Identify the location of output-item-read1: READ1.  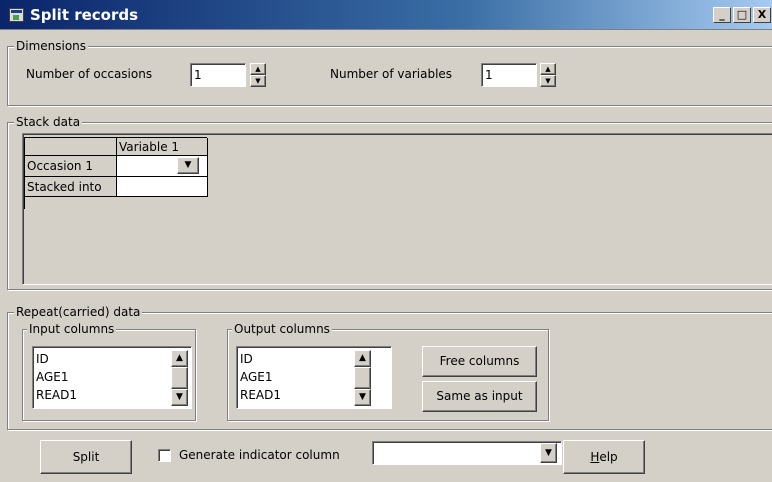
(260, 395).